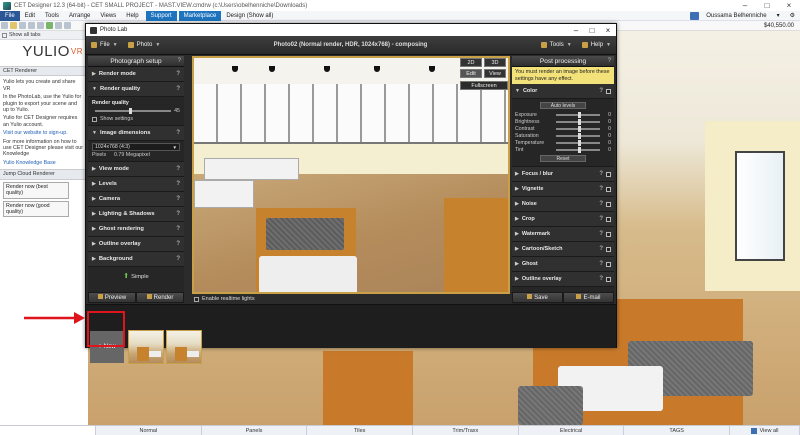  What do you see at coordinates (608, 30) in the screenshot?
I see `photo-lab-close-button: ×` at bounding box center [608, 30].